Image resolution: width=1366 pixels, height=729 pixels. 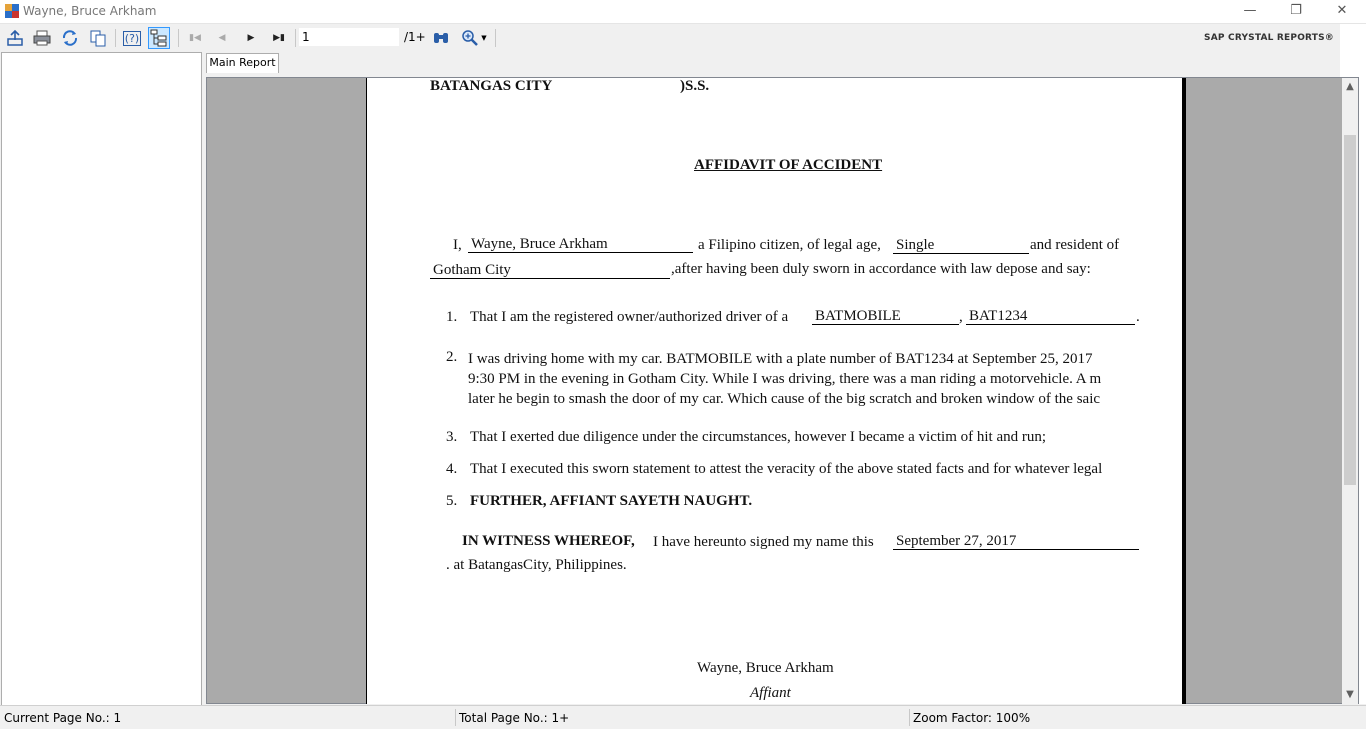 I want to click on refresh-icon, so click(x=70, y=38).